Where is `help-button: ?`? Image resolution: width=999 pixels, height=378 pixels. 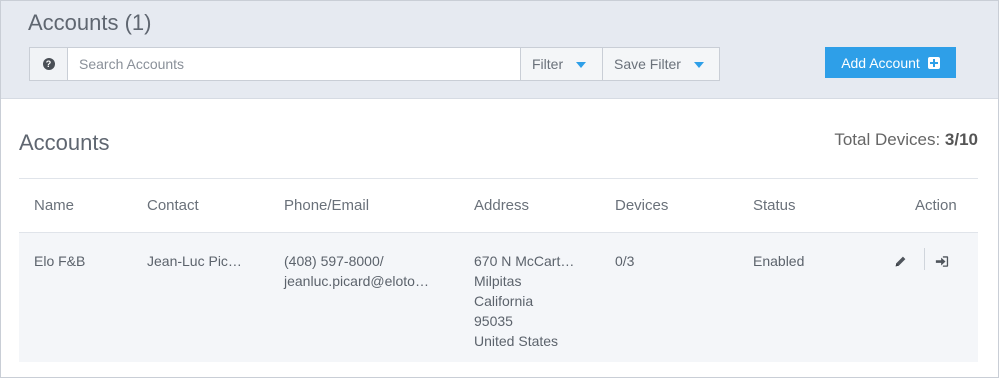 help-button: ? is located at coordinates (49, 64).